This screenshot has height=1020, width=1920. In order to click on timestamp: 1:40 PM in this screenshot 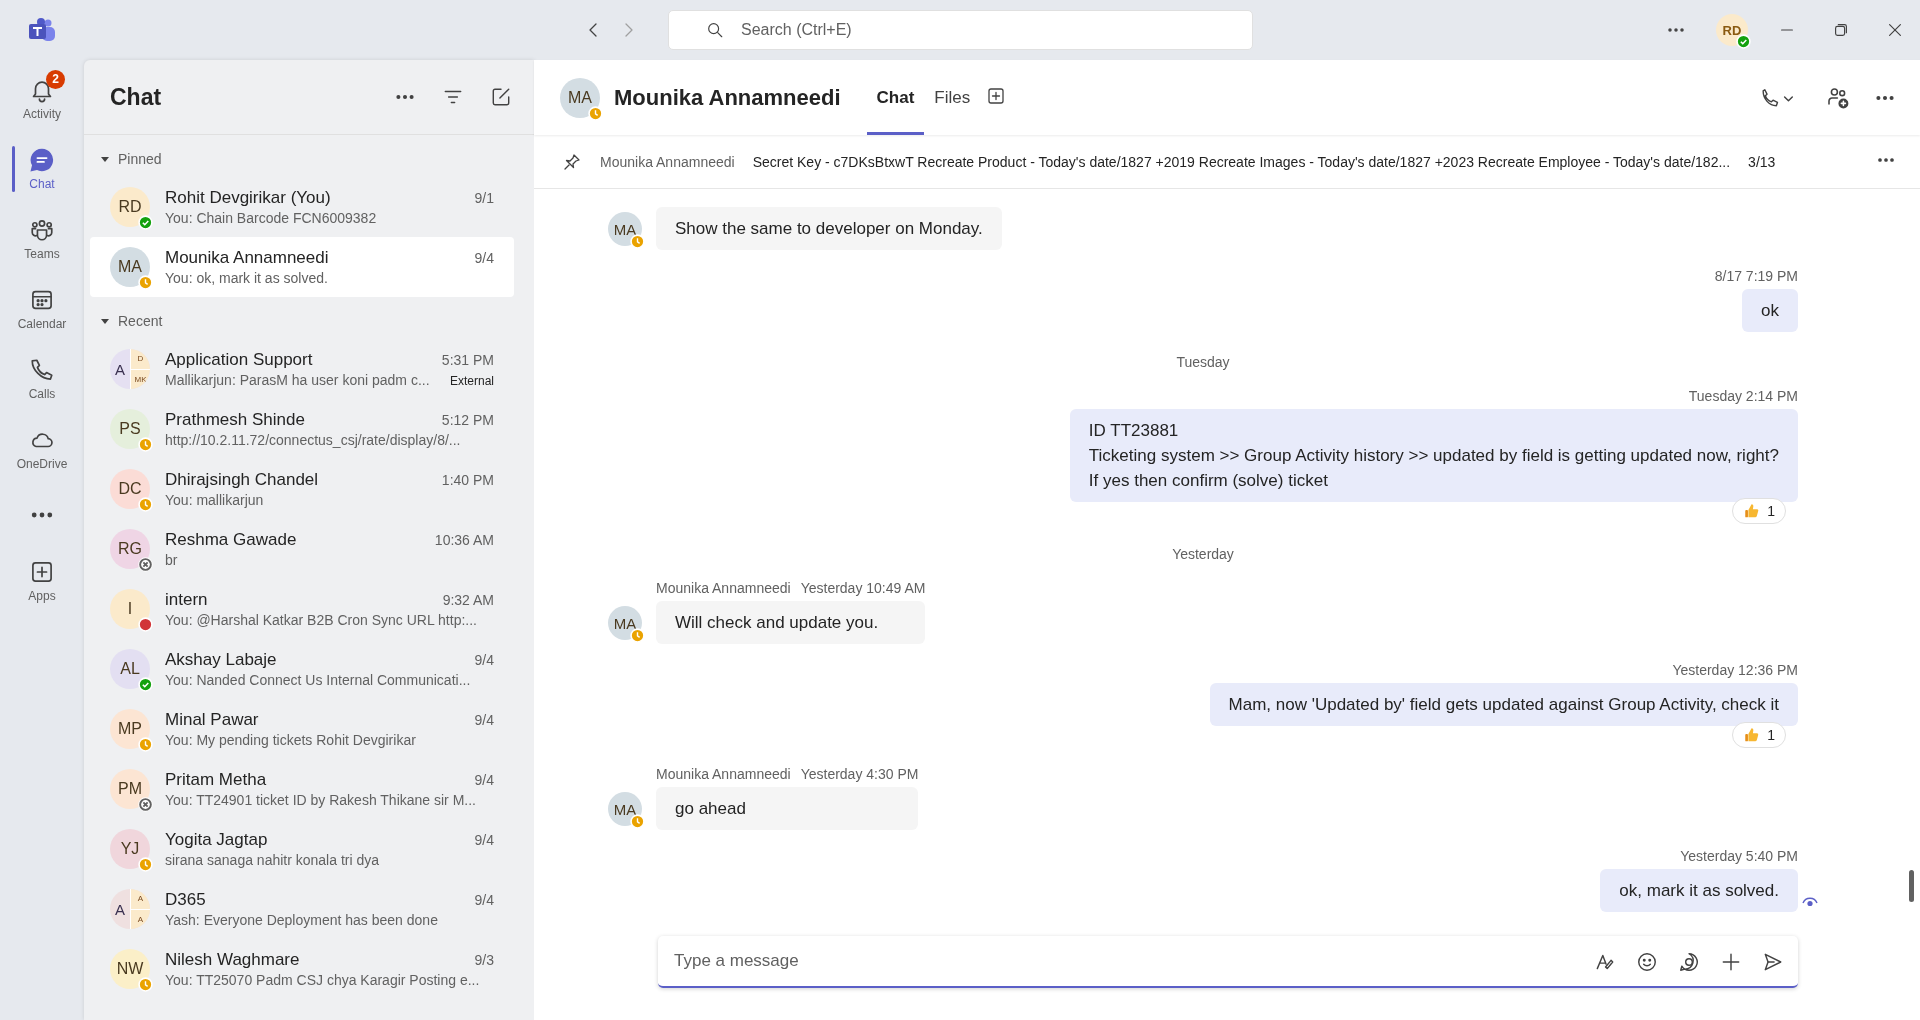, I will do `click(467, 480)`.